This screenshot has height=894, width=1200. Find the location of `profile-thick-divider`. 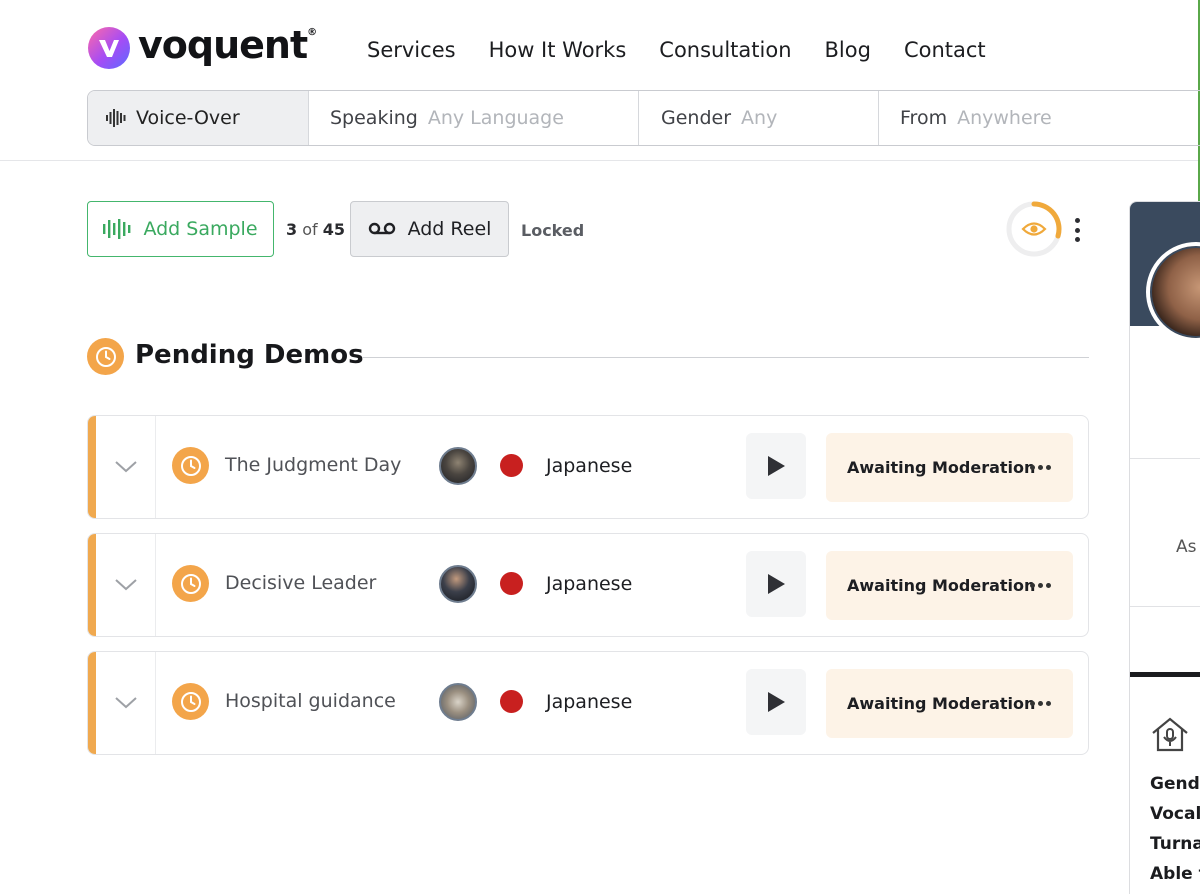

profile-thick-divider is located at coordinates (1165, 674).